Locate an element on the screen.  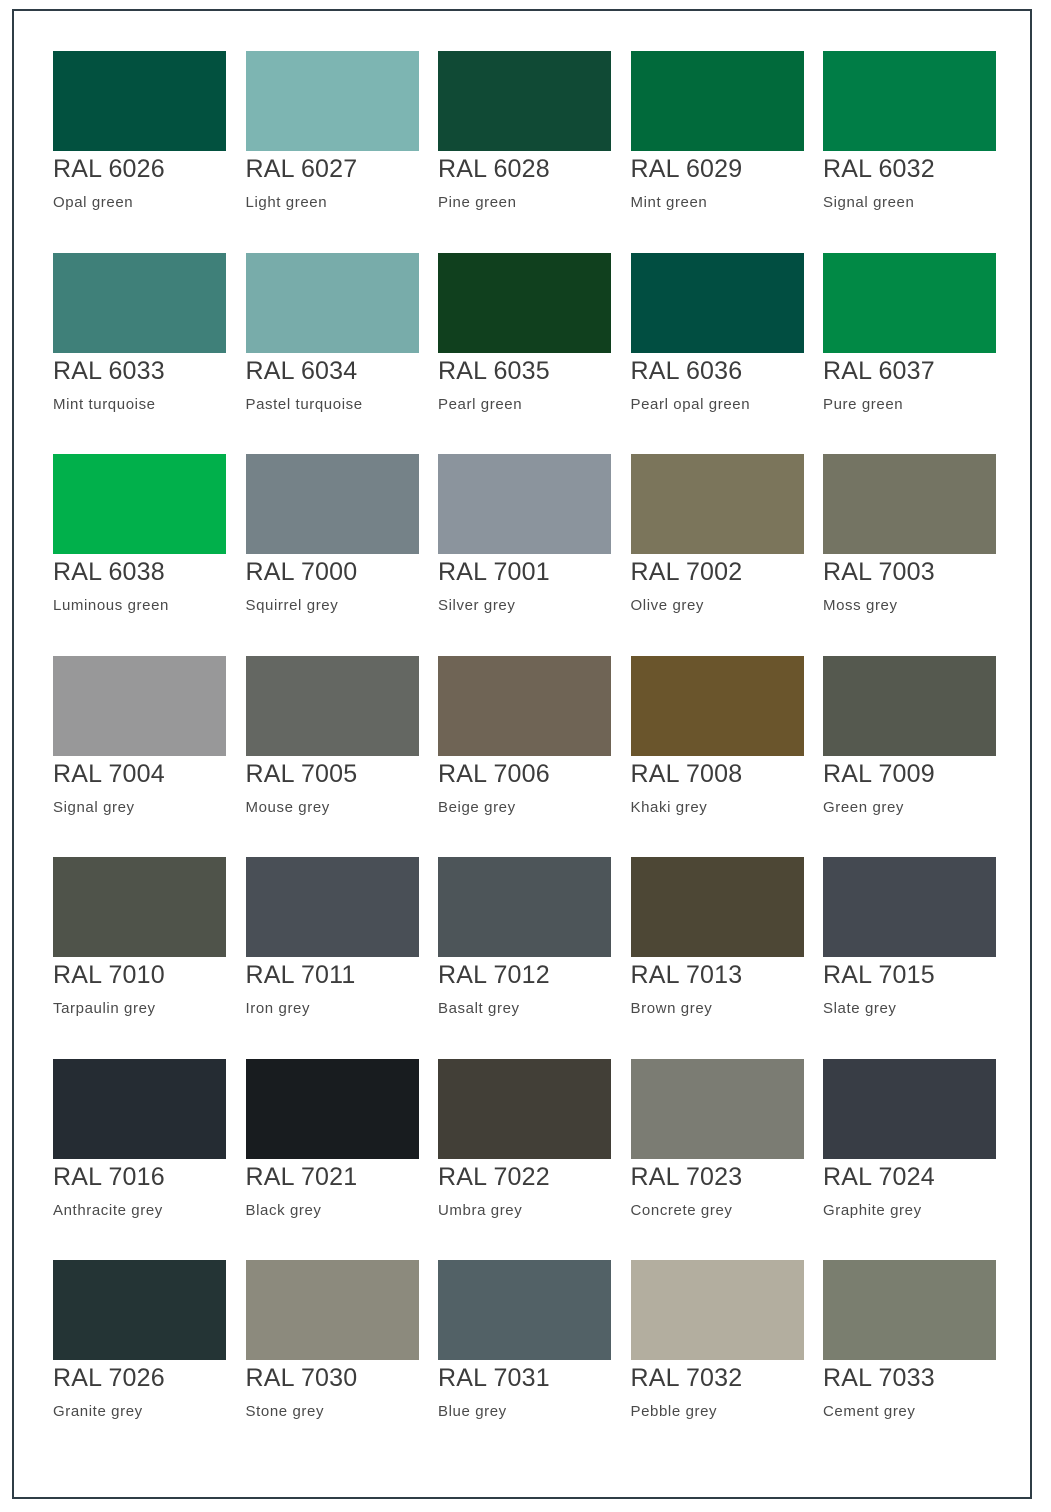
ral-code: RAL 6037 is located at coordinates (879, 370).